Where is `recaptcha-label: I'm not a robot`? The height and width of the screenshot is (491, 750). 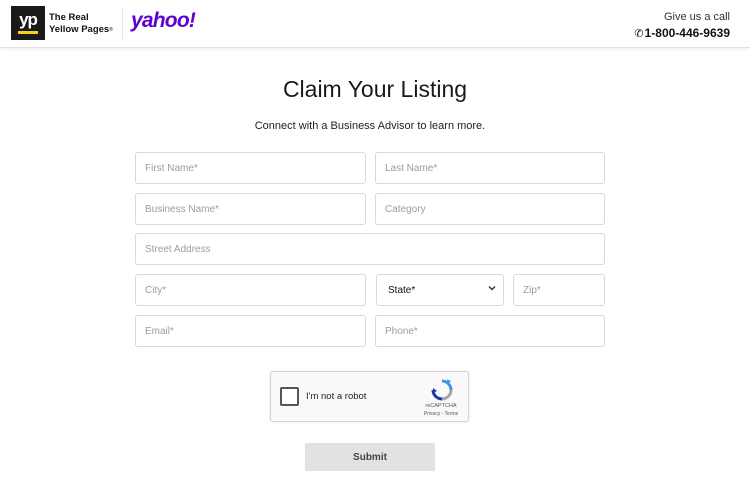
recaptcha-label: I'm not a robot is located at coordinates (336, 396).